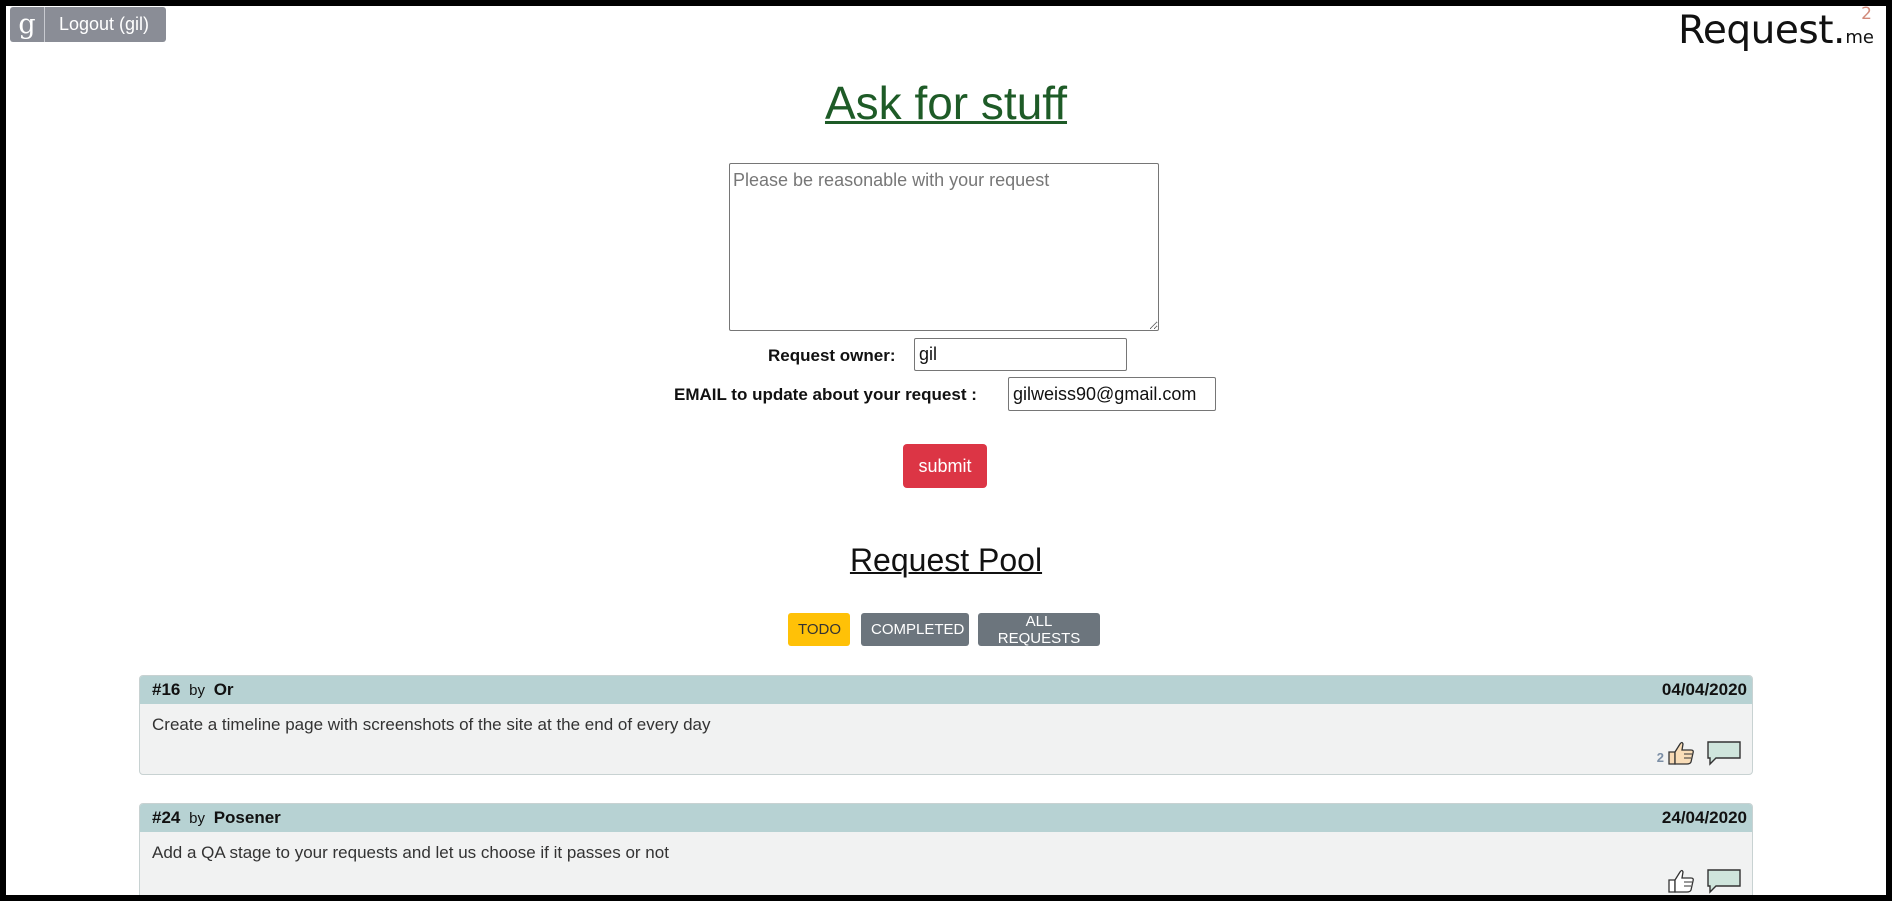  Describe the element at coordinates (1660, 757) in the screenshot. I see `like-count: 2` at that location.